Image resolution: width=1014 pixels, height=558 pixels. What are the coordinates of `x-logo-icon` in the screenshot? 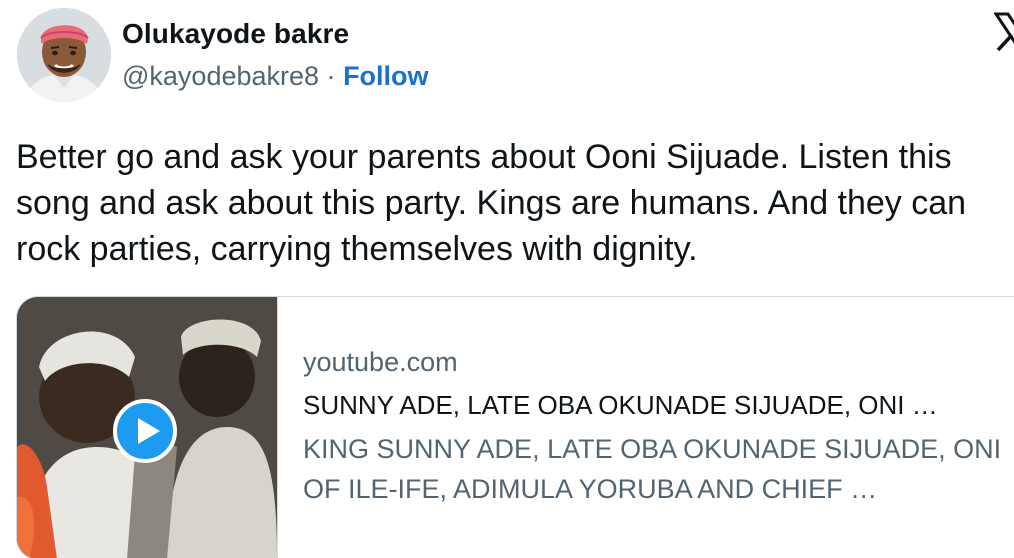 It's located at (1004, 32).